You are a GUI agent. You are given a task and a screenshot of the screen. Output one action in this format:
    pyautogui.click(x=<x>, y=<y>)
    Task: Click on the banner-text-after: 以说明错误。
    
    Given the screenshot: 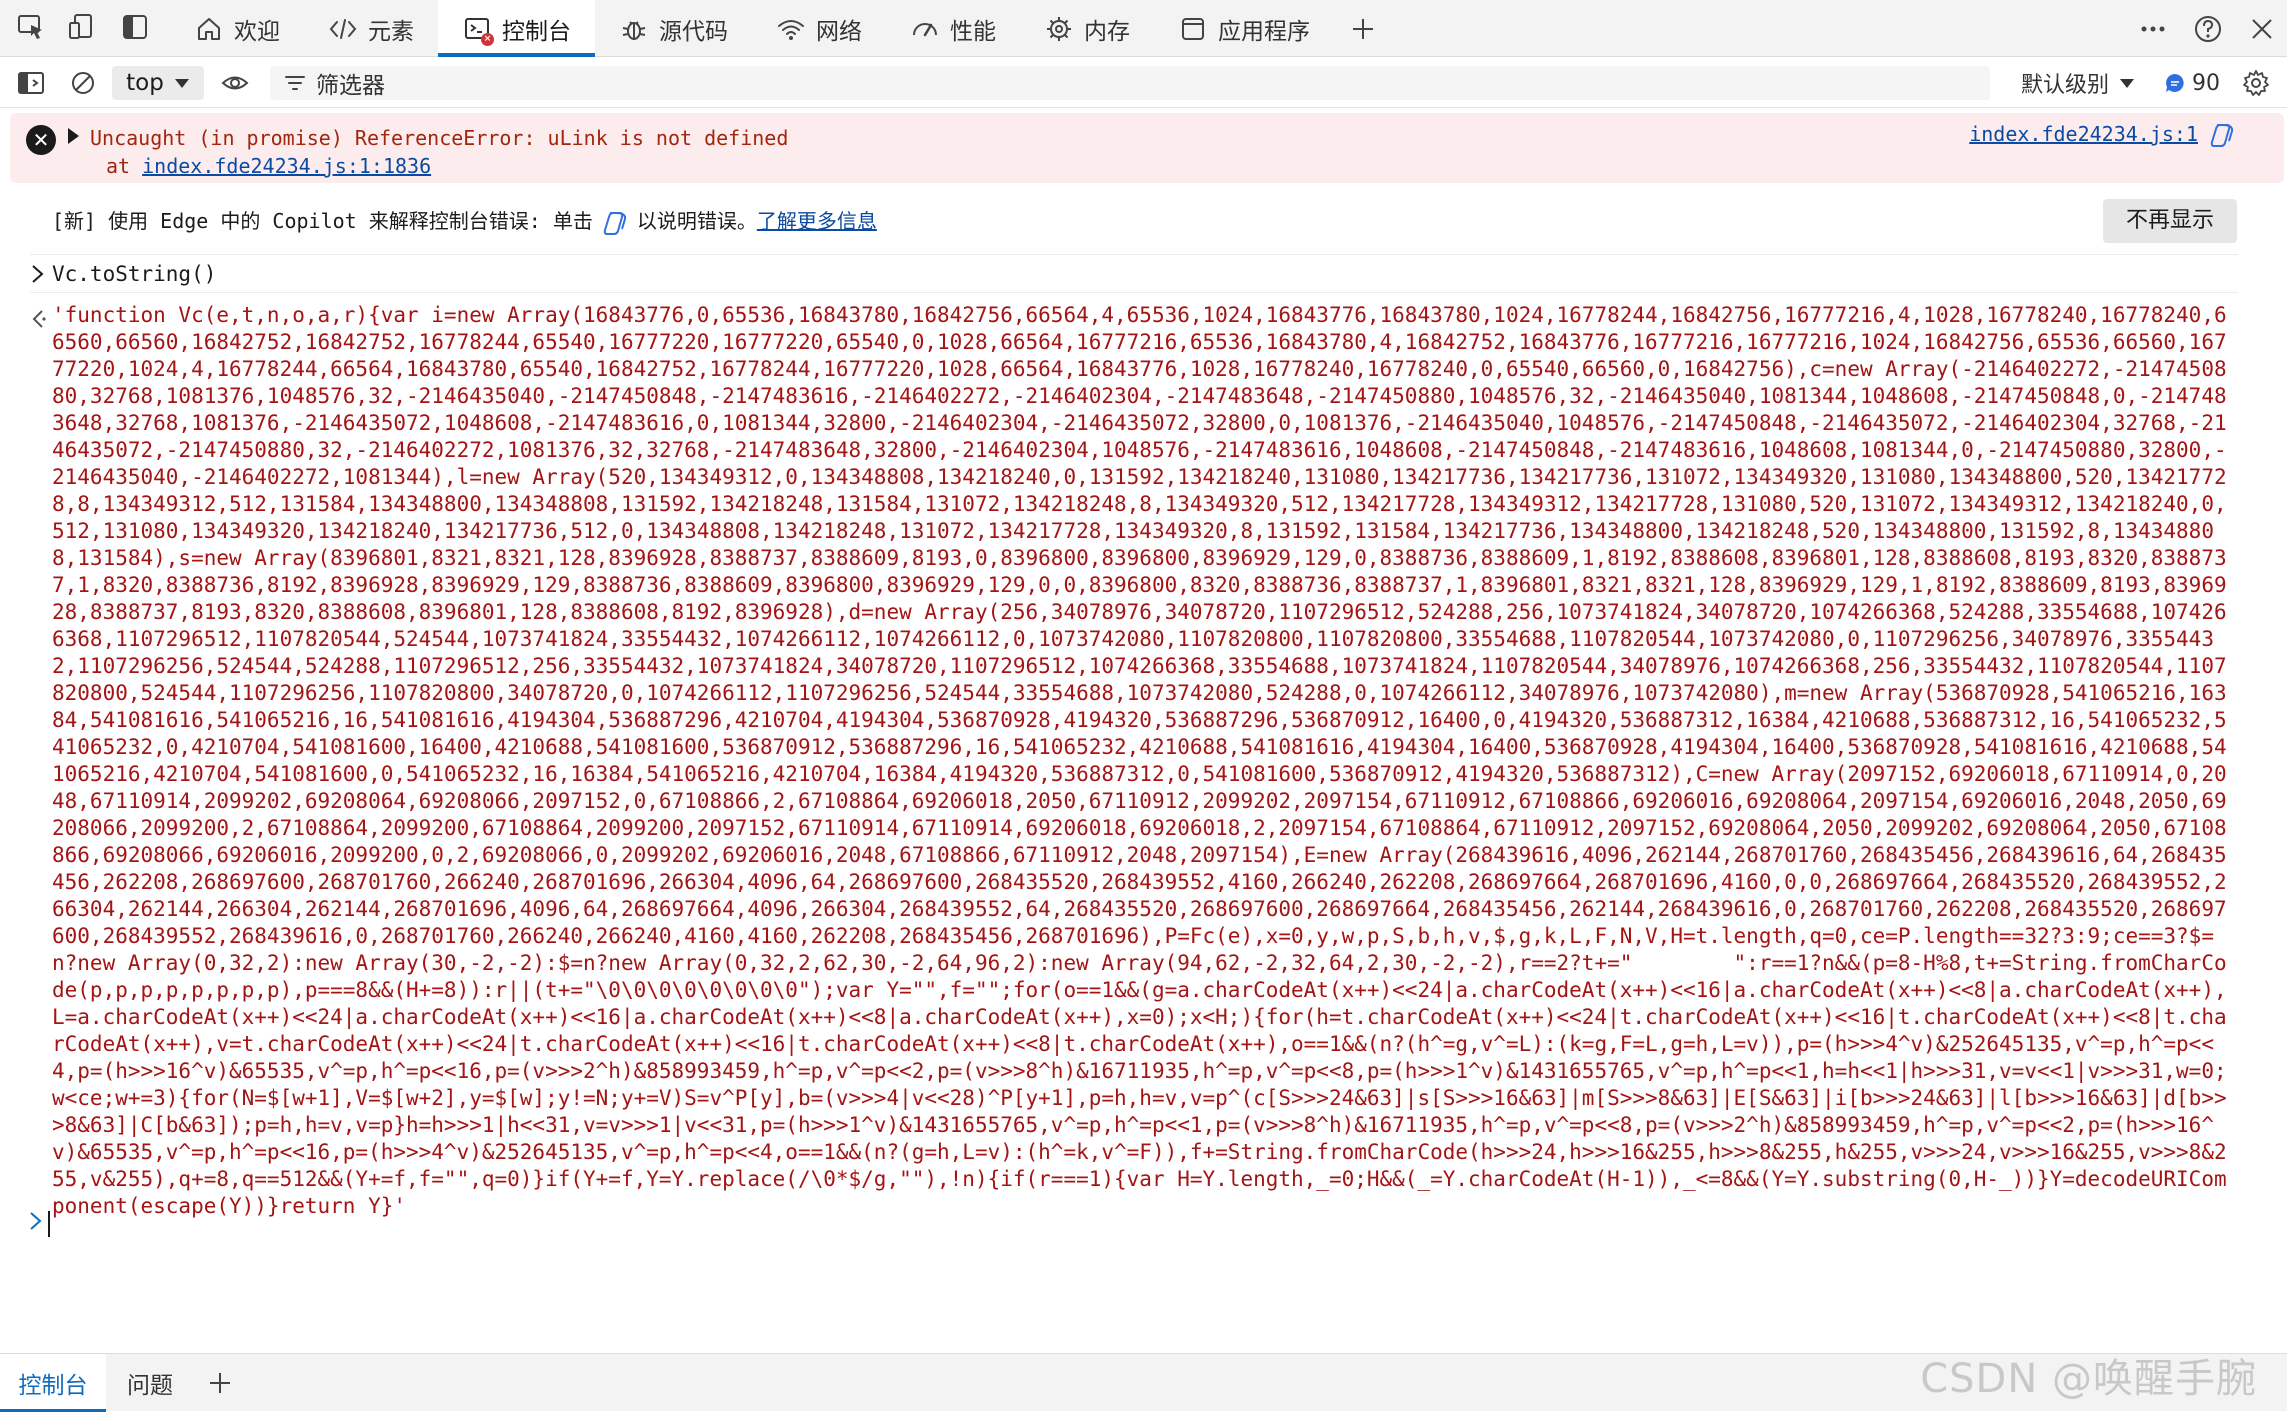 What is the action you would take?
    pyautogui.click(x=696, y=221)
    